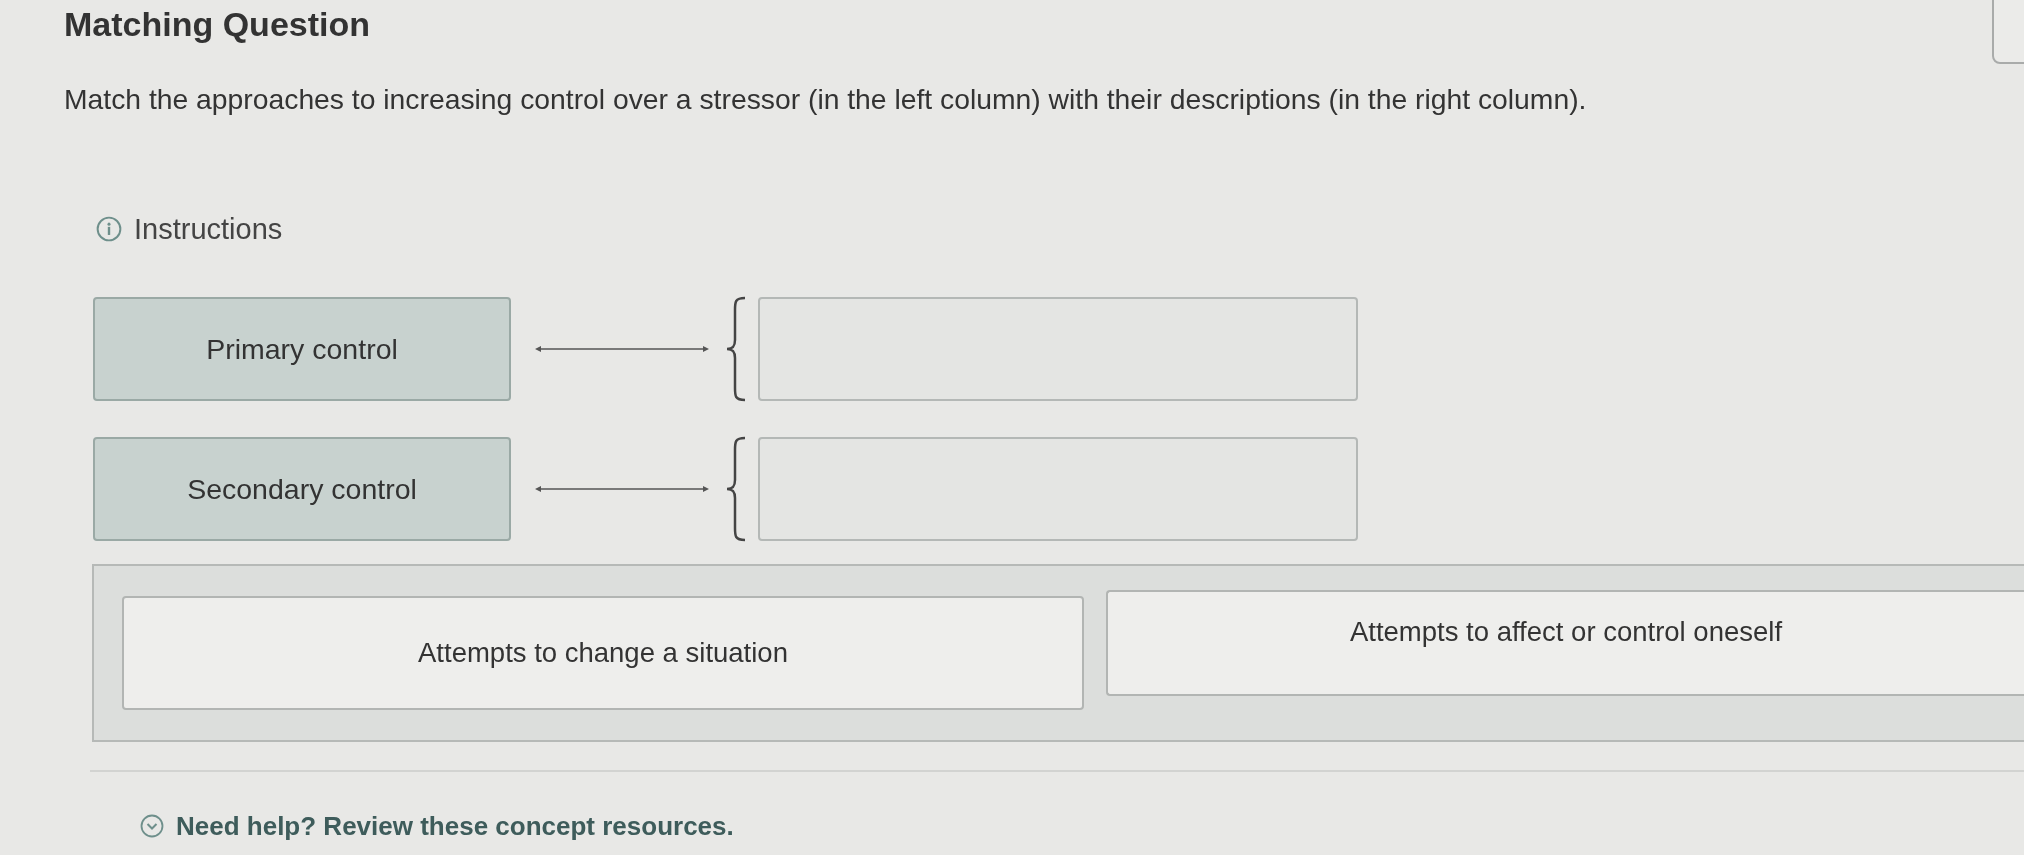  I want to click on term-card: Secondary control, so click(302, 489).